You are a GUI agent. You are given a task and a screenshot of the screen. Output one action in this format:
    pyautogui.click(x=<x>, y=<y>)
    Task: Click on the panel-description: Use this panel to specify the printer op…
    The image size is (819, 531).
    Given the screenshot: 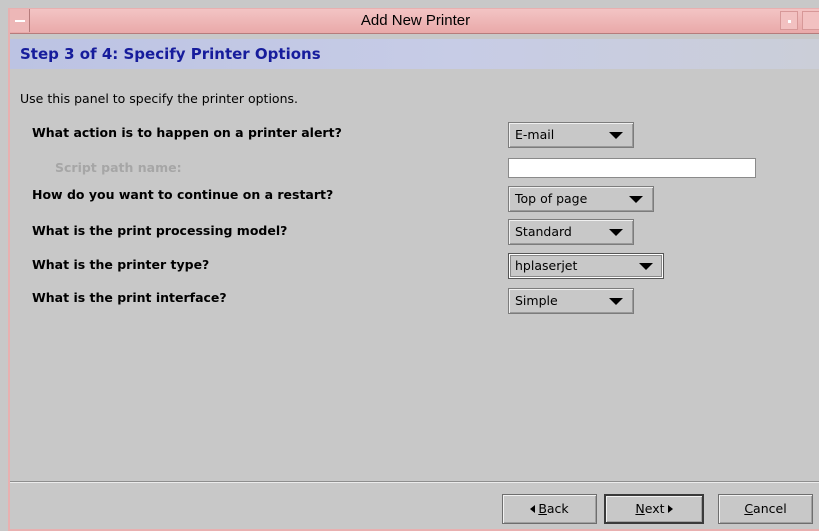 What is the action you would take?
    pyautogui.click(x=159, y=98)
    